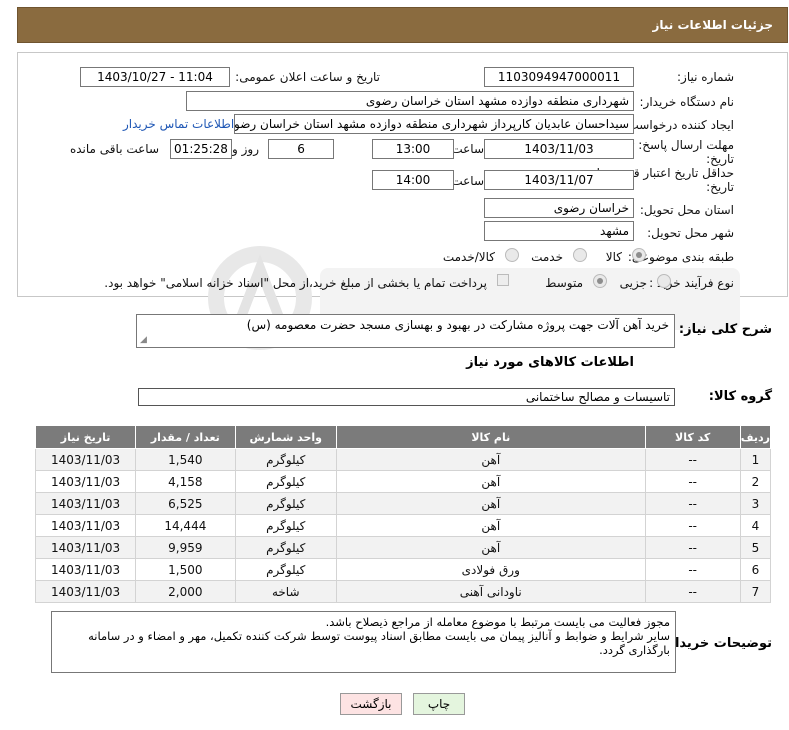 The height and width of the screenshot is (730, 789). I want to click on back-button: بازگشت, so click(371, 704).